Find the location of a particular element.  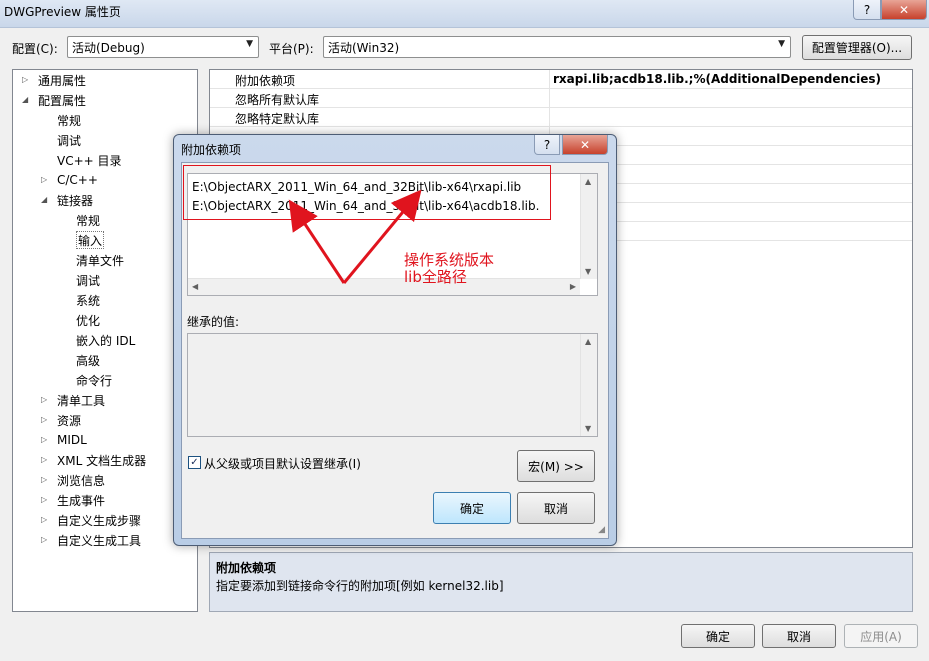

annotation-line: lib全路径 is located at coordinates (435, 277).